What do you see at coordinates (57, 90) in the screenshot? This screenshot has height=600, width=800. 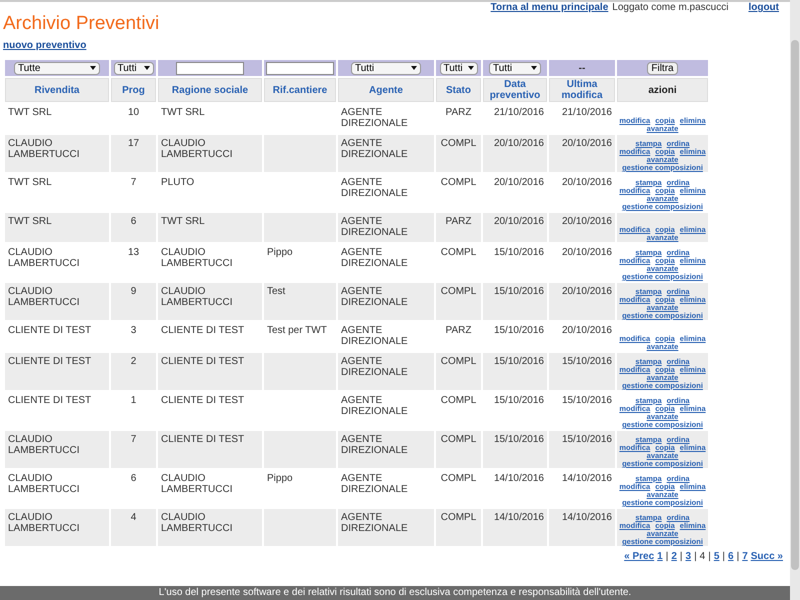 I see `column-header: Rivendita` at bounding box center [57, 90].